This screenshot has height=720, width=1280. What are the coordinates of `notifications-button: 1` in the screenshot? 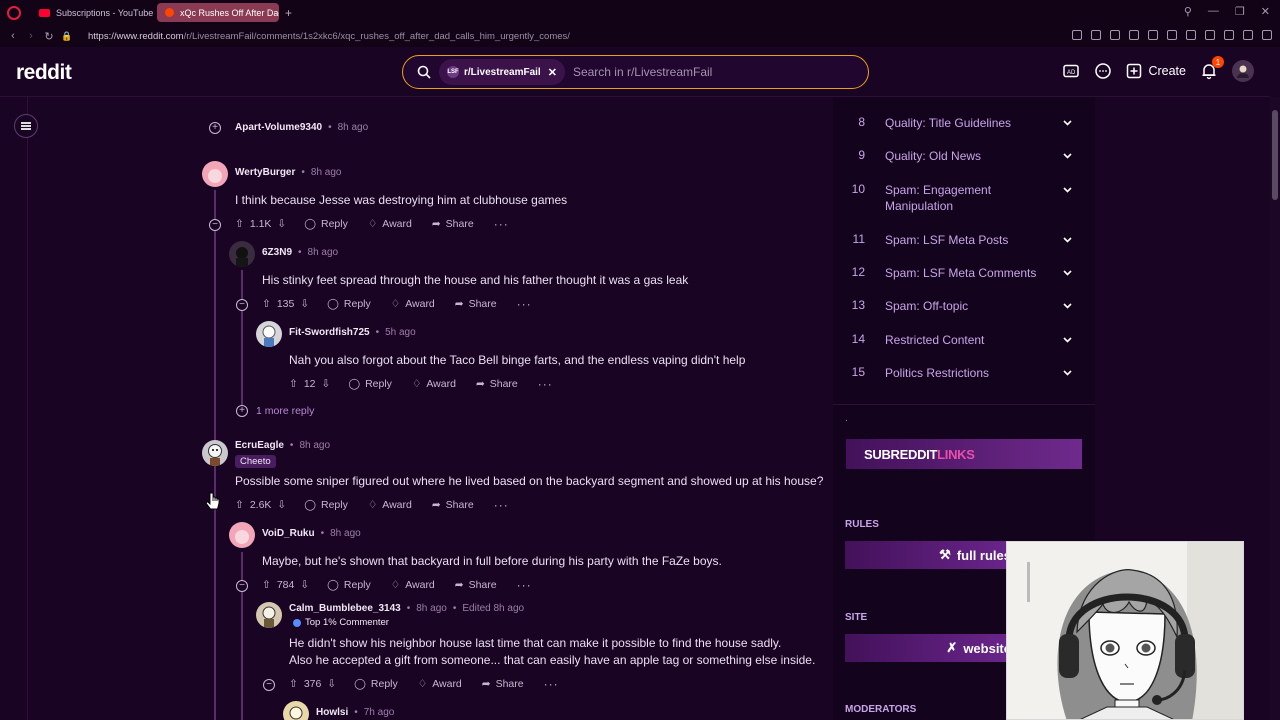 It's located at (1212, 68).